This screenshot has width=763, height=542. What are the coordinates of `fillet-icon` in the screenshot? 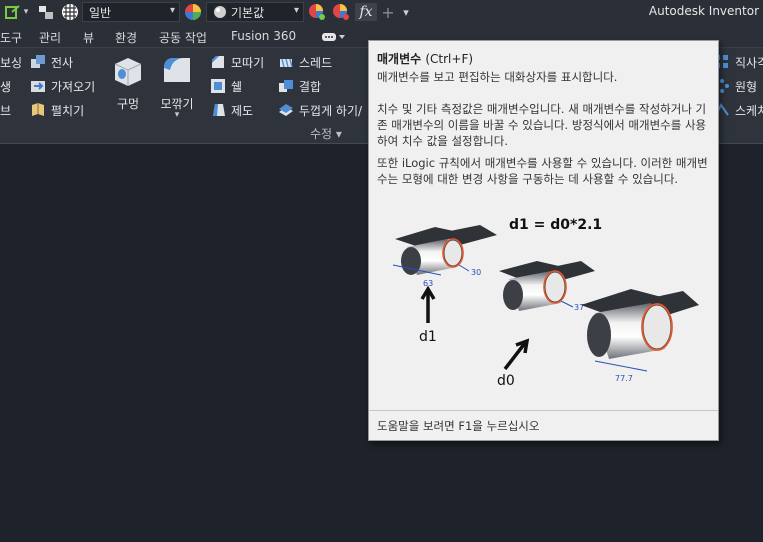 It's located at (177, 70).